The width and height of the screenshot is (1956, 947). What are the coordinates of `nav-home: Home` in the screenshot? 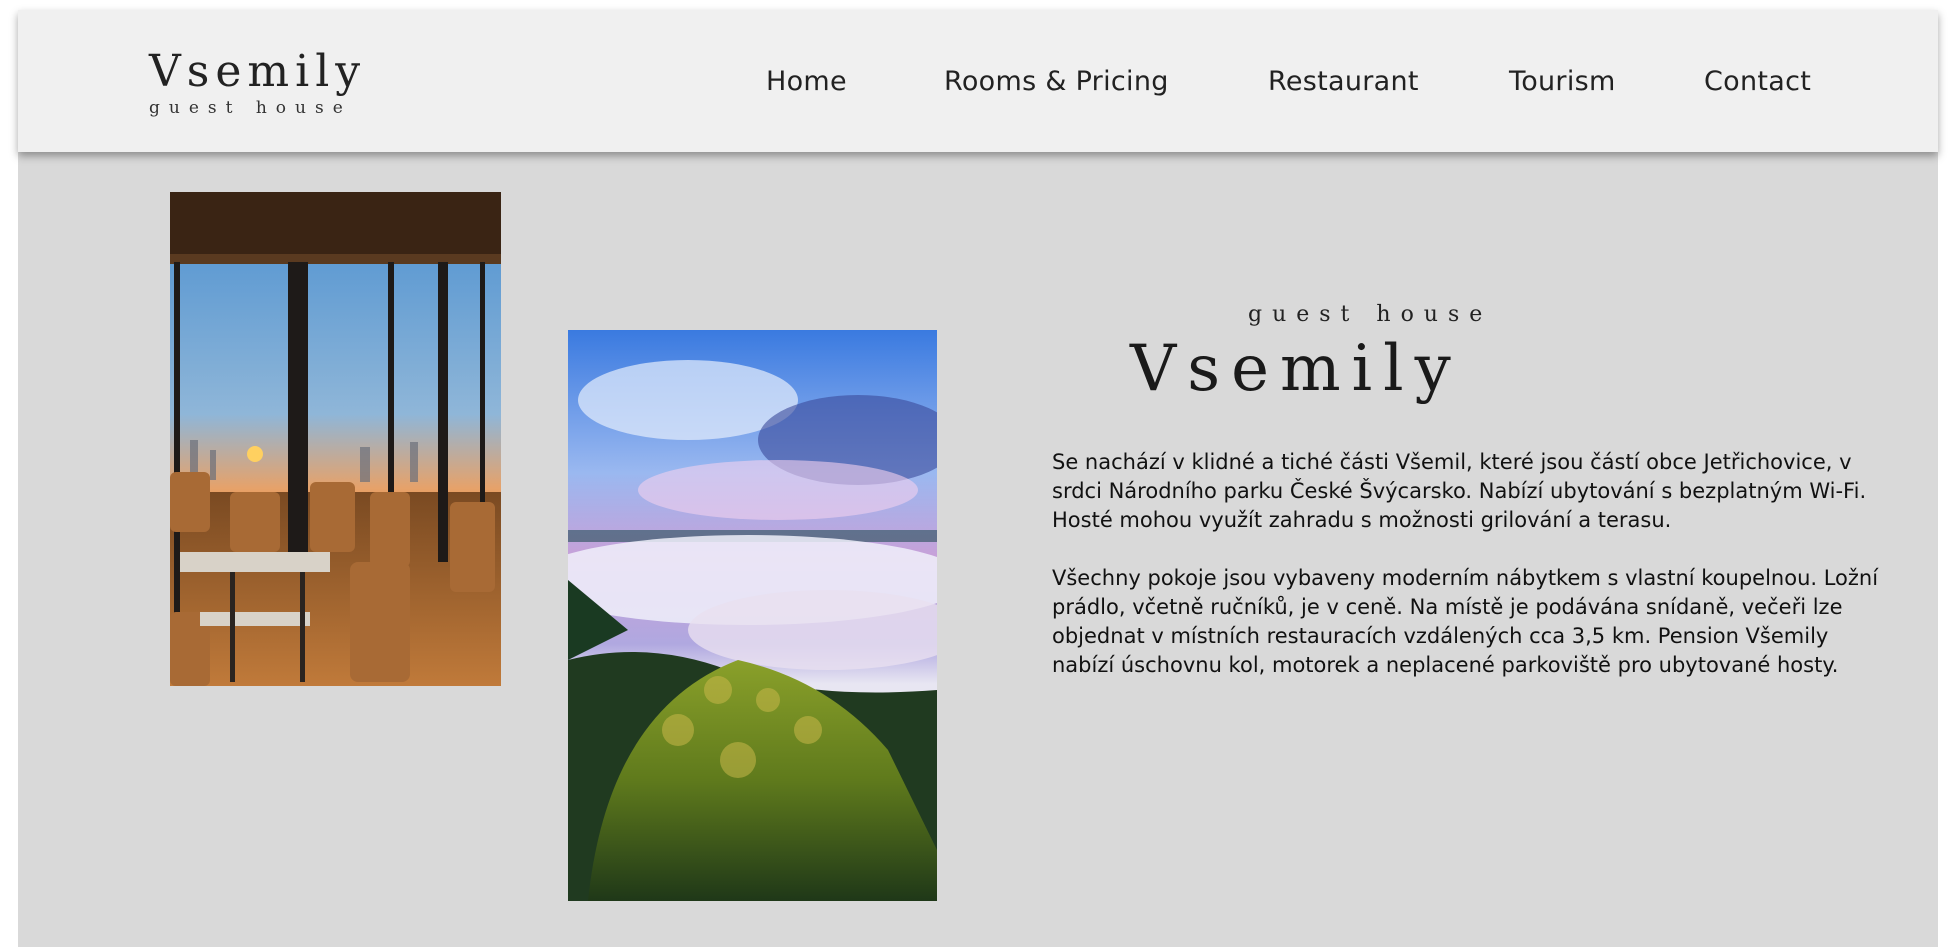 It's located at (806, 81).